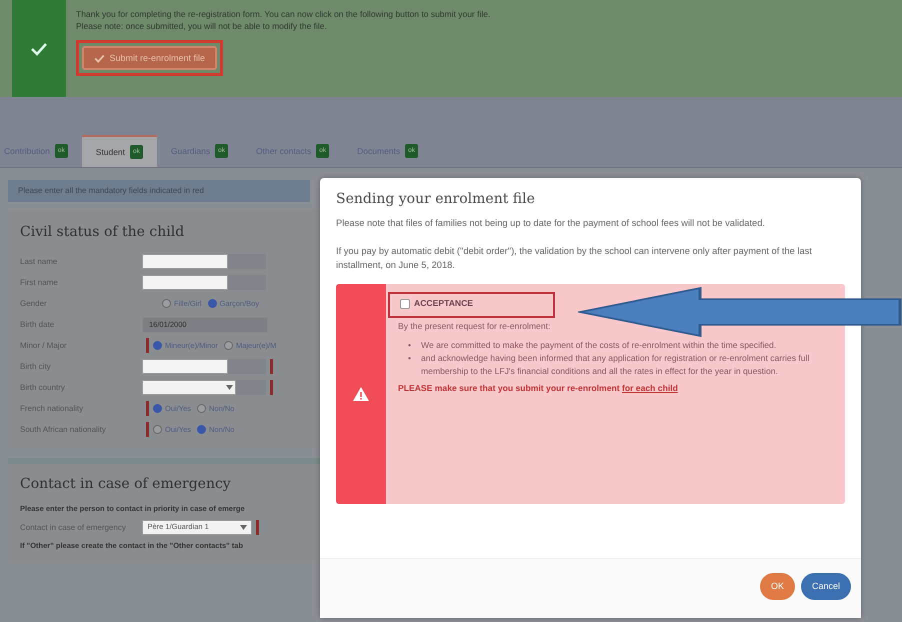 The width and height of the screenshot is (902, 622). What do you see at coordinates (598, 345) in the screenshot?
I see `list-item: We are committed to make the payment of the costs of re-enrolment within the time specified.` at bounding box center [598, 345].